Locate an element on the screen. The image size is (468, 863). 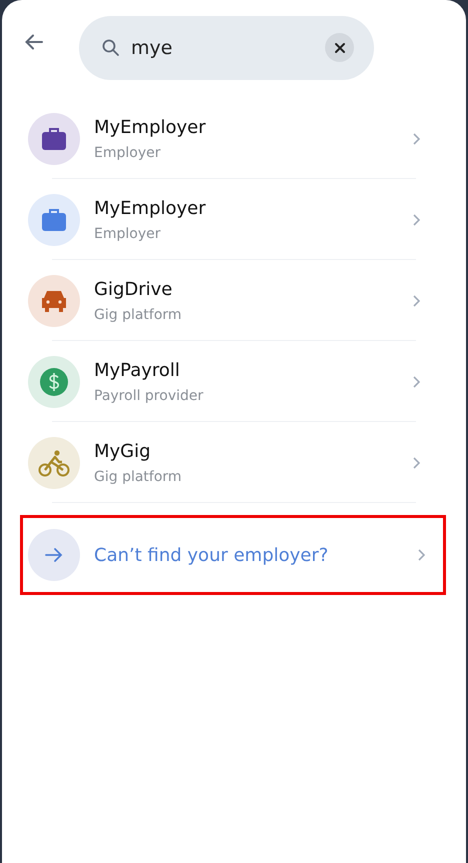
cant-find-row: Can’t find your employer? is located at coordinates (233, 555).